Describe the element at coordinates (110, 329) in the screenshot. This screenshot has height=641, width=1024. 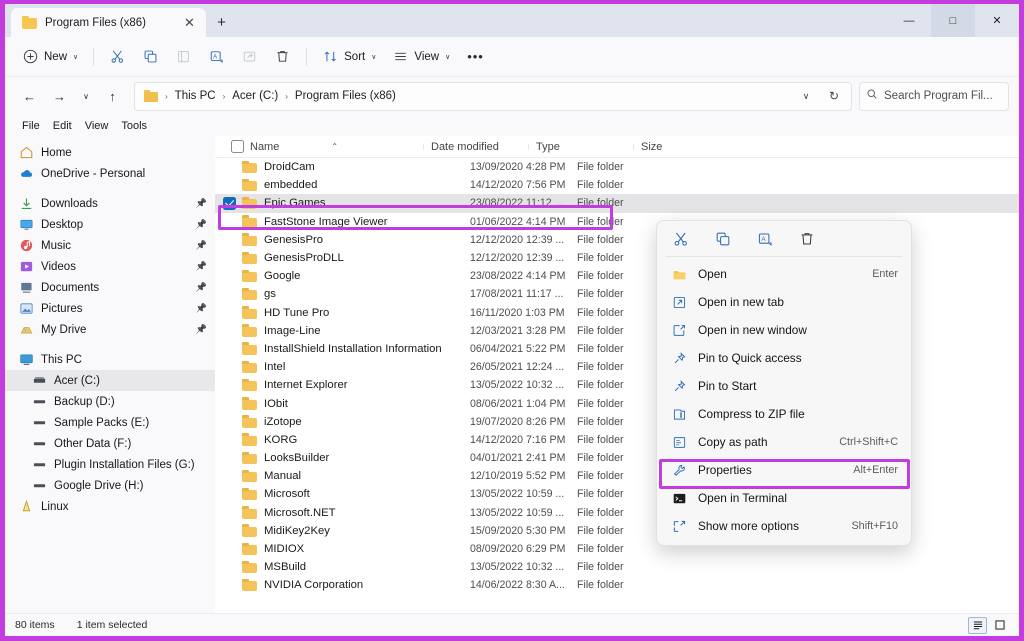
I see `sidebar-item-my-drive: My Drive 📌` at that location.